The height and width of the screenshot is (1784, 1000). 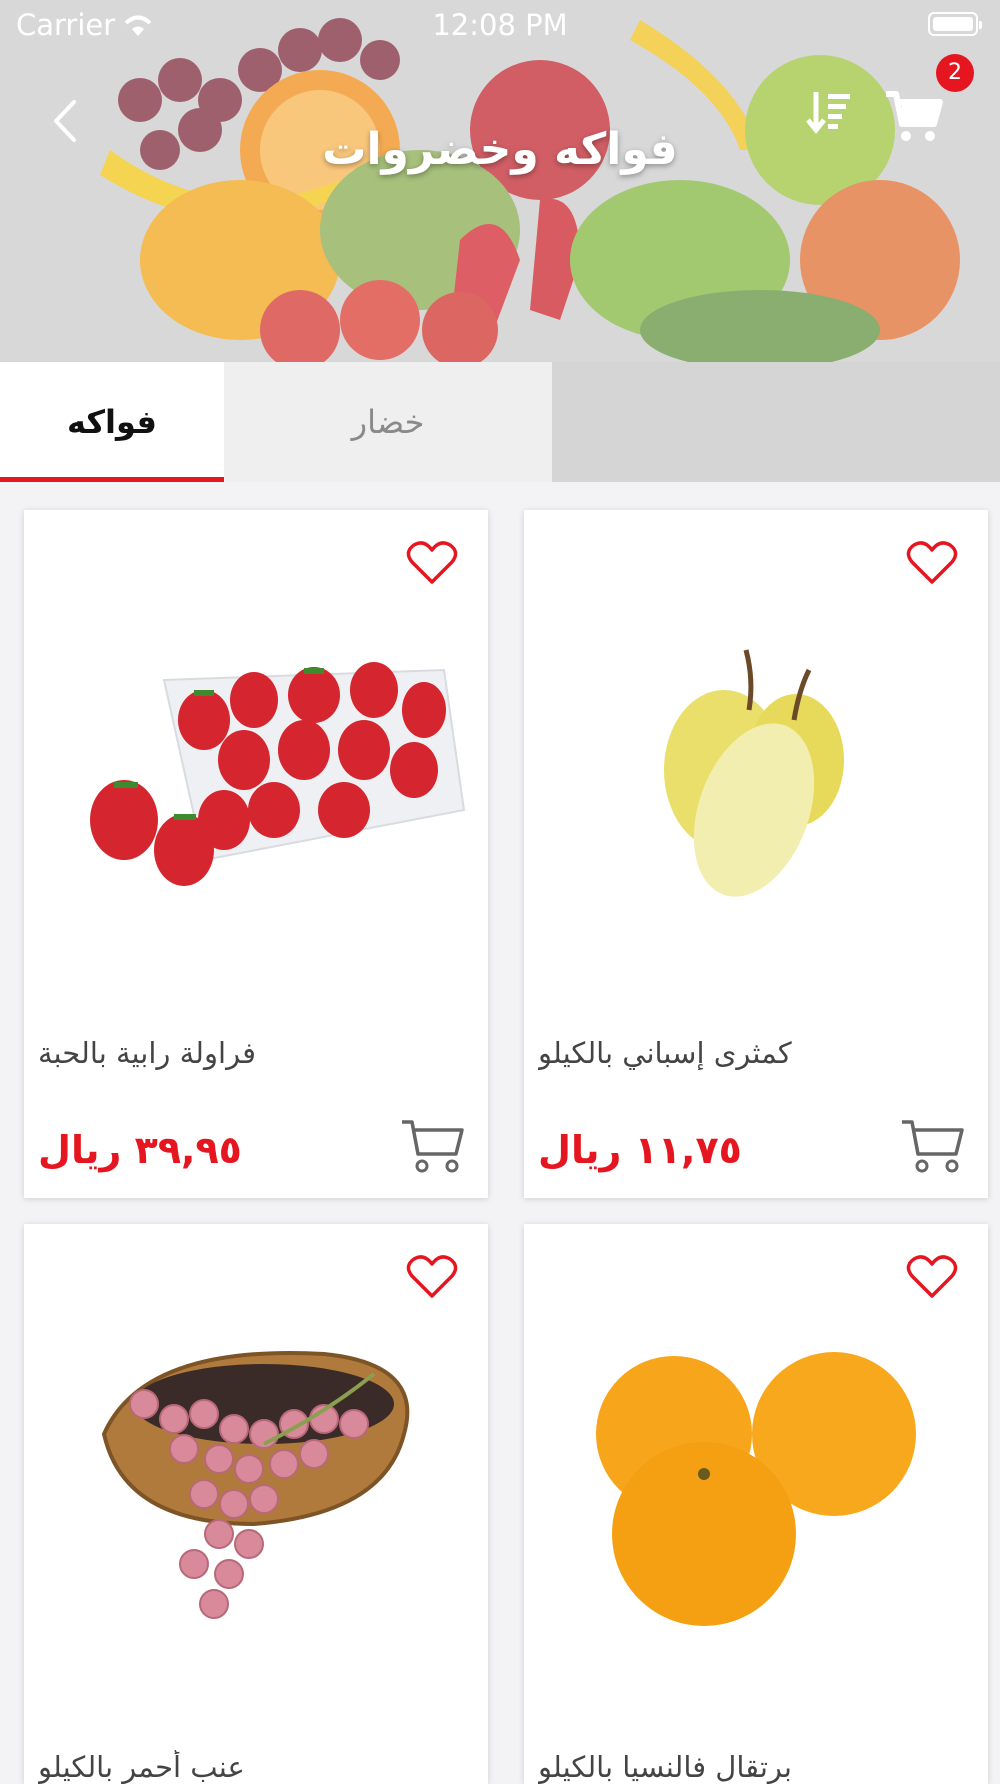 What do you see at coordinates (830, 112) in the screenshot?
I see `sort-icon` at bounding box center [830, 112].